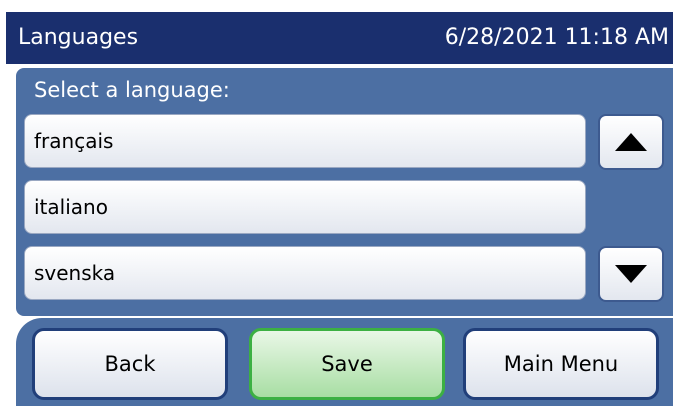 This screenshot has height=406, width=673. I want to click on back-button: Back, so click(130, 364).